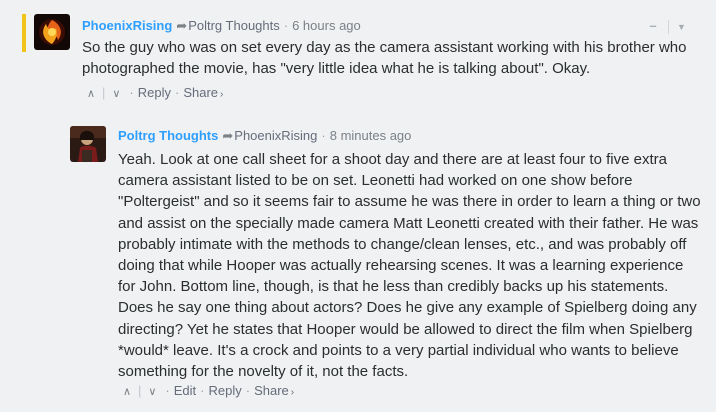 This screenshot has height=412, width=716. What do you see at coordinates (234, 25) in the screenshot?
I see `parent-author-link: Poltrg Thoughts` at bounding box center [234, 25].